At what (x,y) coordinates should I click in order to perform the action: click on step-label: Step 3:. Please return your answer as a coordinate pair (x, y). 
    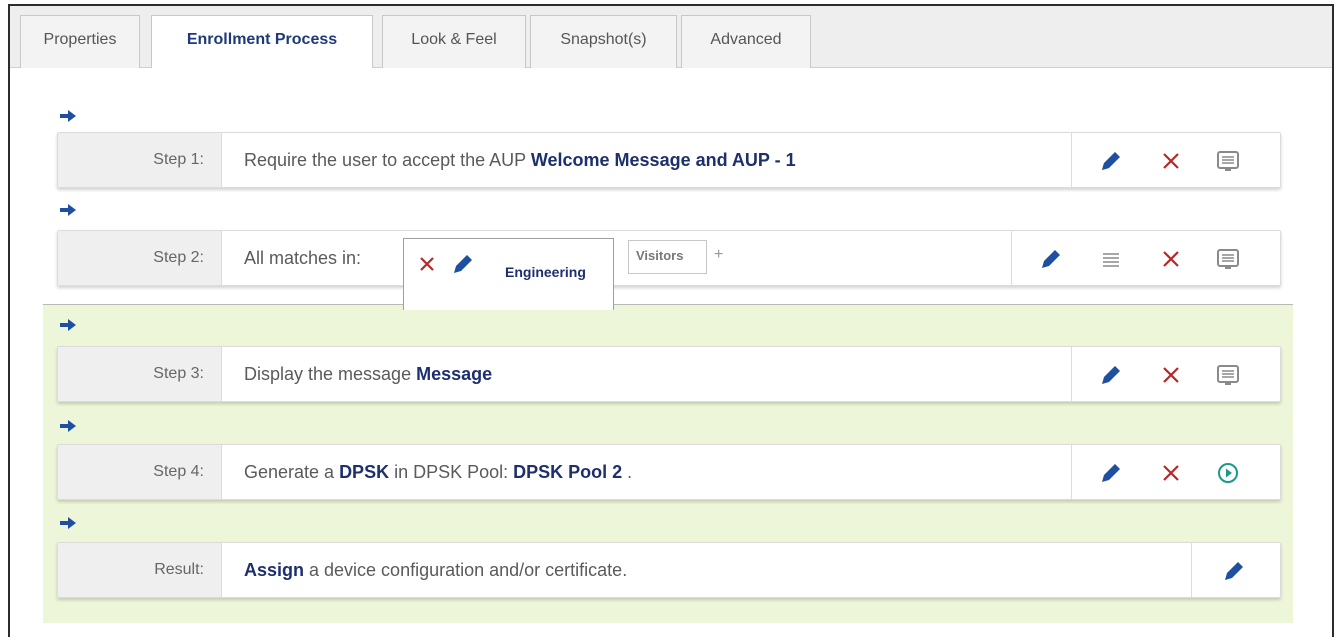
    Looking at the image, I should click on (140, 374).